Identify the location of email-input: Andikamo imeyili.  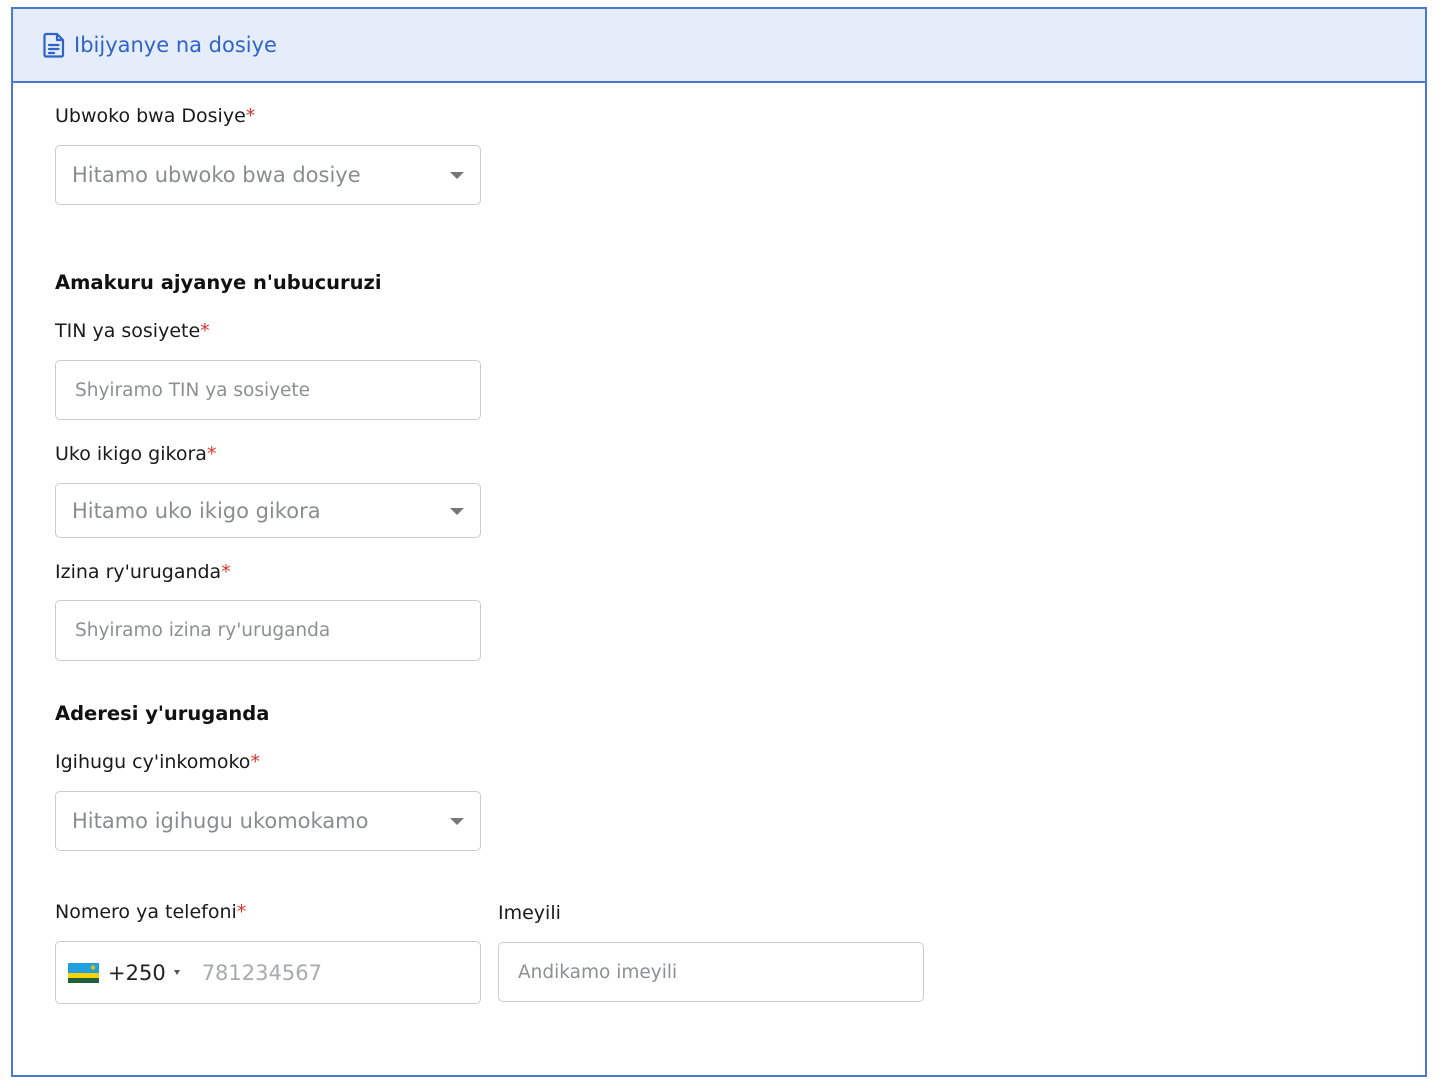
(711, 972).